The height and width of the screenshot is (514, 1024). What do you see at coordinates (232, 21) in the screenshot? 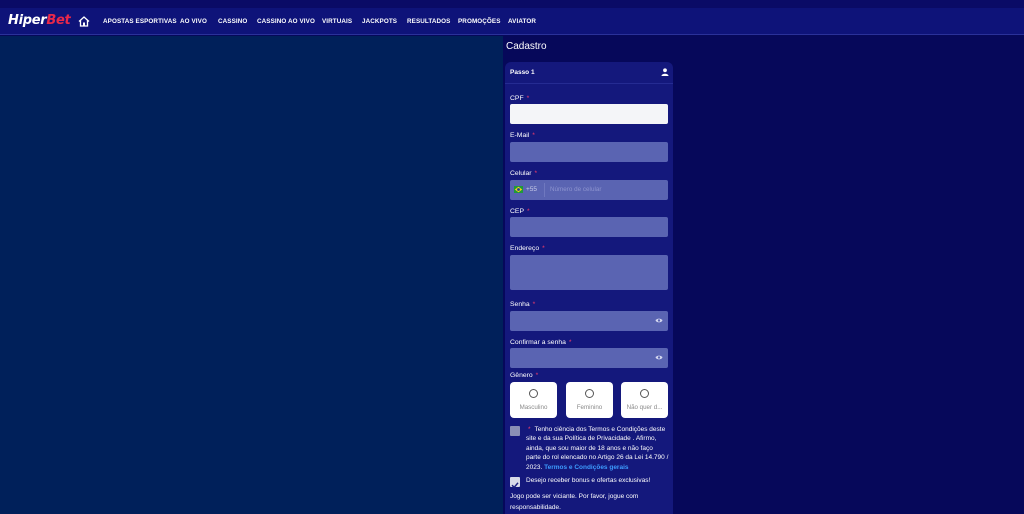
I see `nav-cassino: CASSINO` at bounding box center [232, 21].